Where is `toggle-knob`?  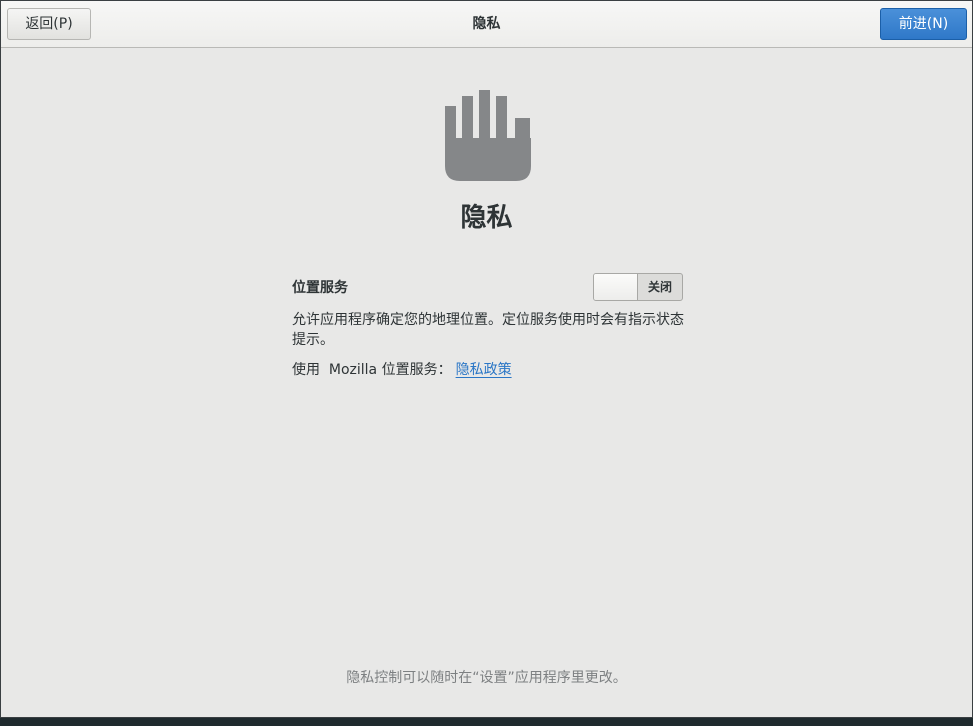 toggle-knob is located at coordinates (616, 287).